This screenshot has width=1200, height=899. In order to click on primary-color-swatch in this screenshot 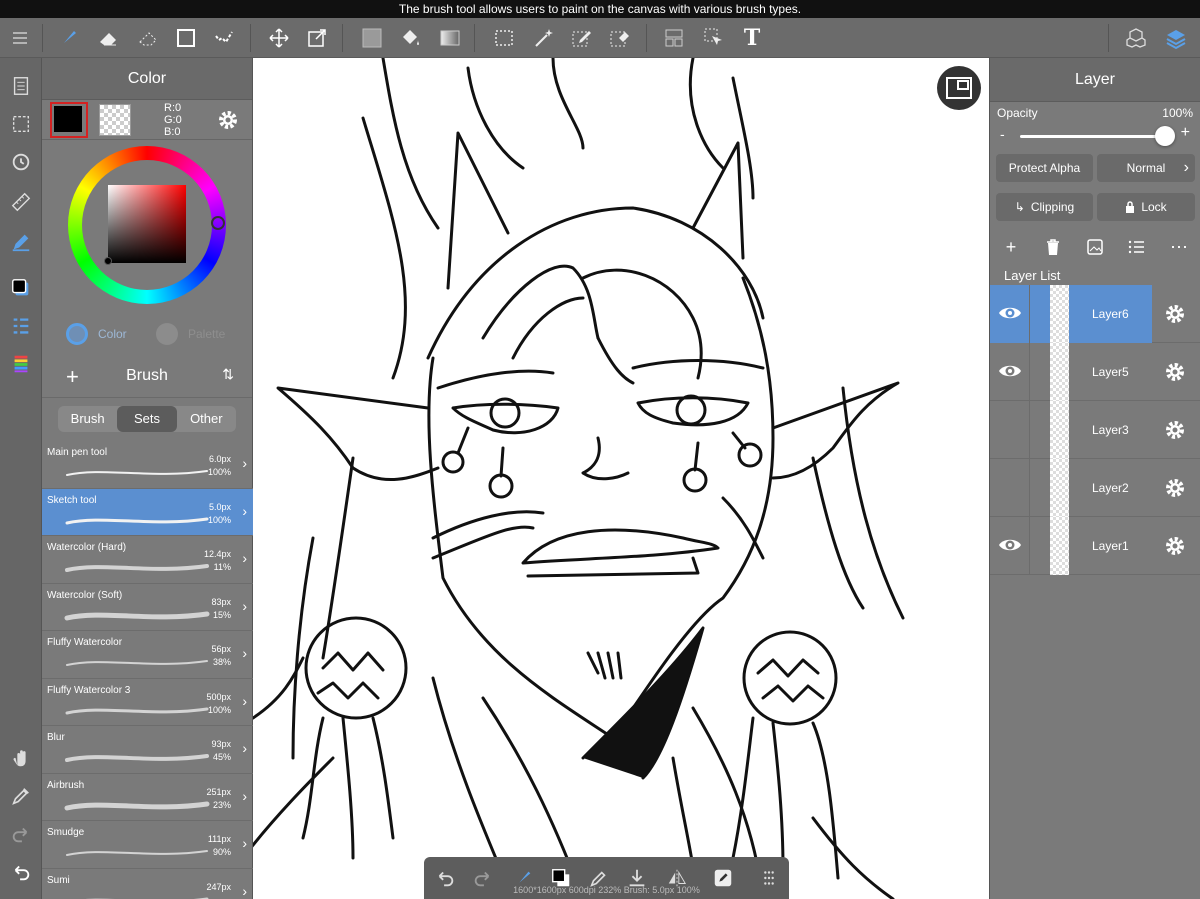, I will do `click(69, 120)`.